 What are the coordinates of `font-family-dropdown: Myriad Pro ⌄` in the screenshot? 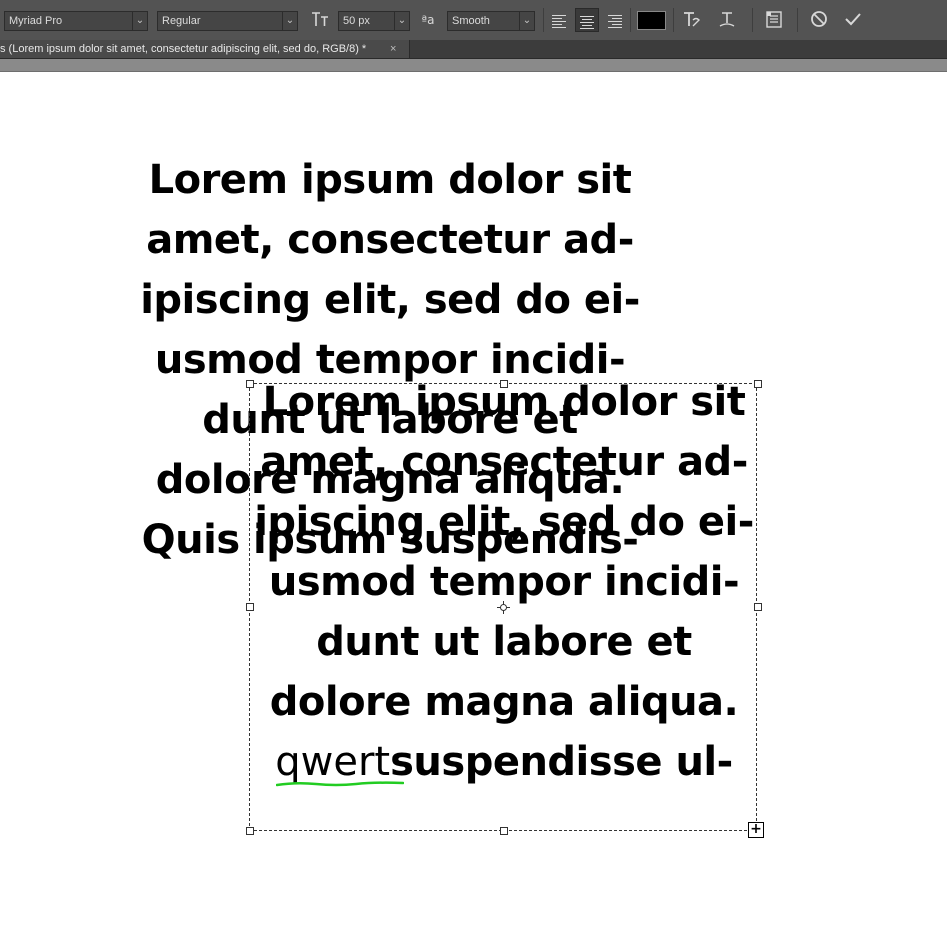 It's located at (76, 21).